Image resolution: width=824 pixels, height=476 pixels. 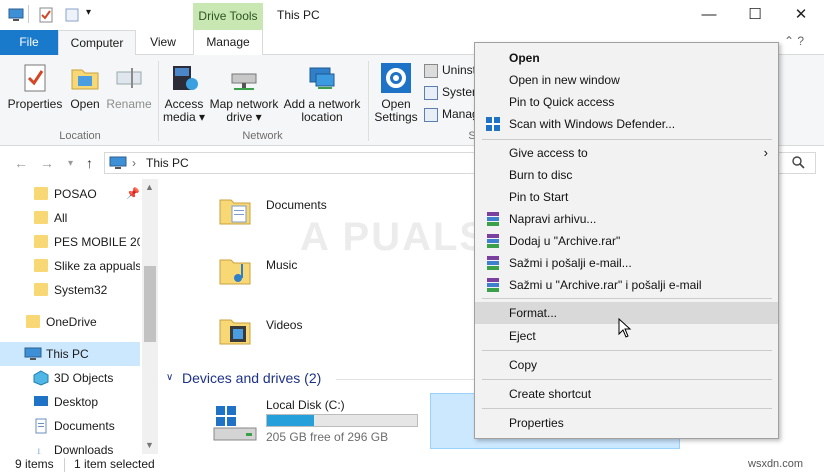 I want to click on properties-qat-icon, so click(x=46, y=15).